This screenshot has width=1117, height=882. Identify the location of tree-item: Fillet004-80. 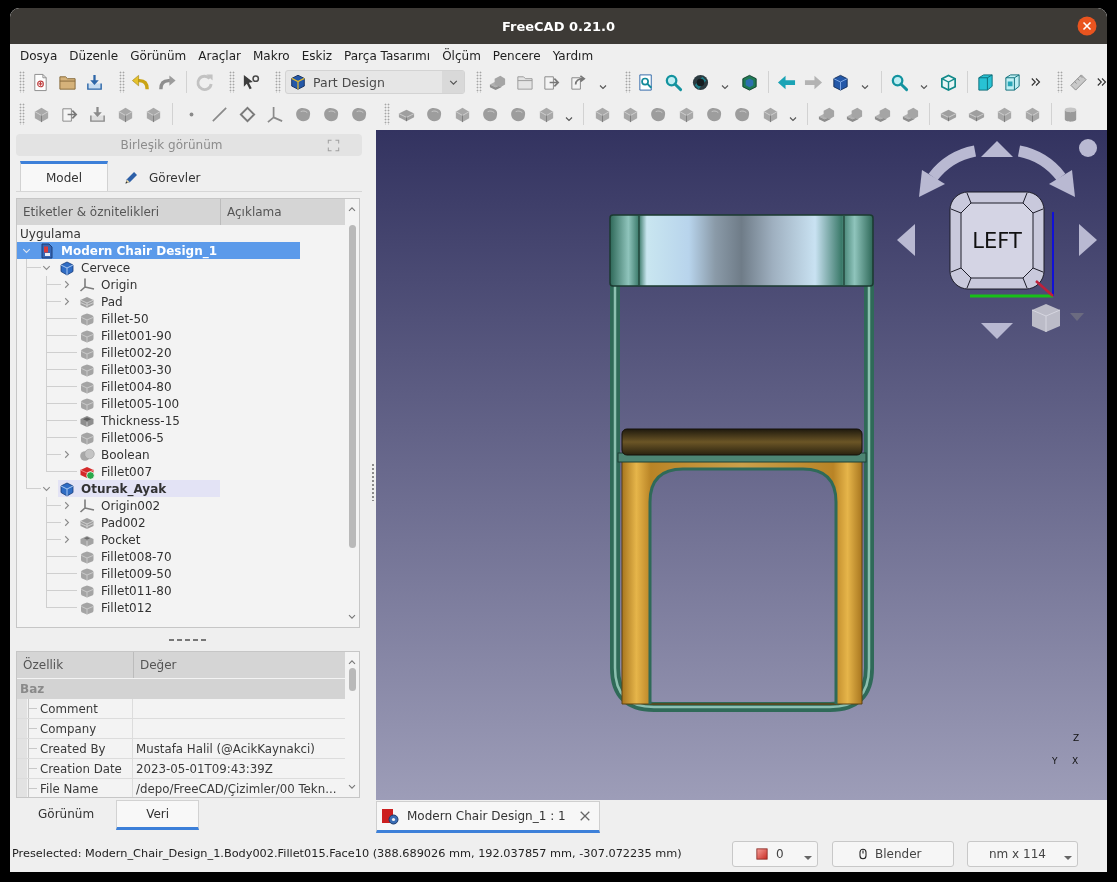
(116, 386).